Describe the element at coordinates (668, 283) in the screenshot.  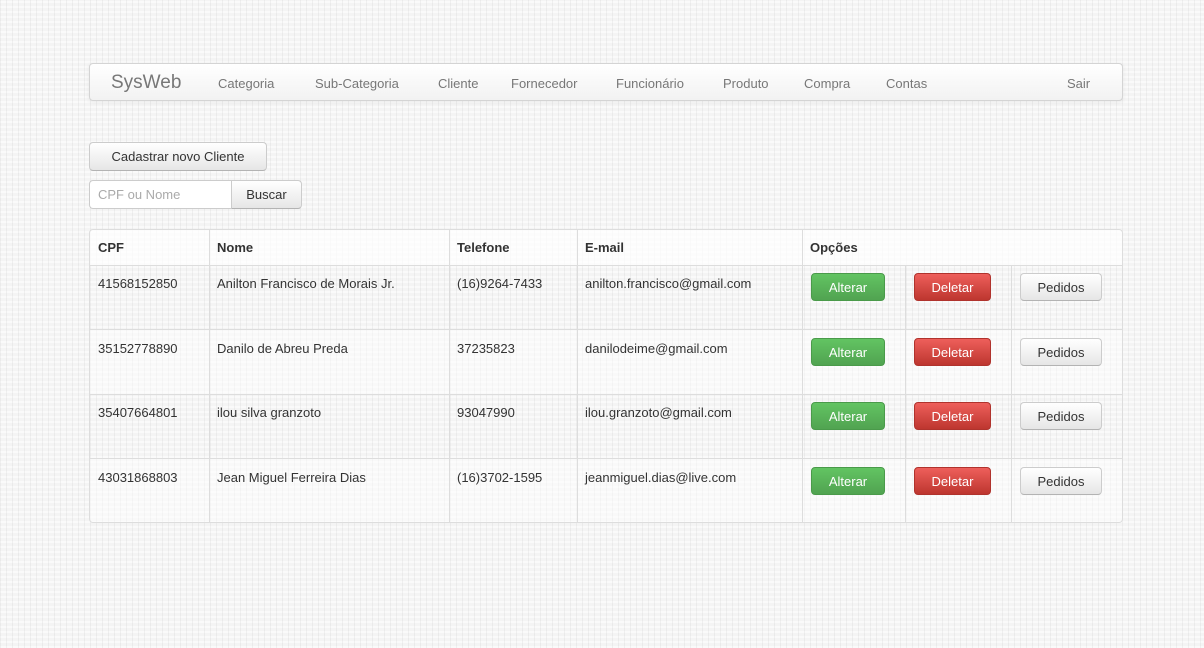
I see `cell-email: anilton.francisco@gmail.com` at that location.